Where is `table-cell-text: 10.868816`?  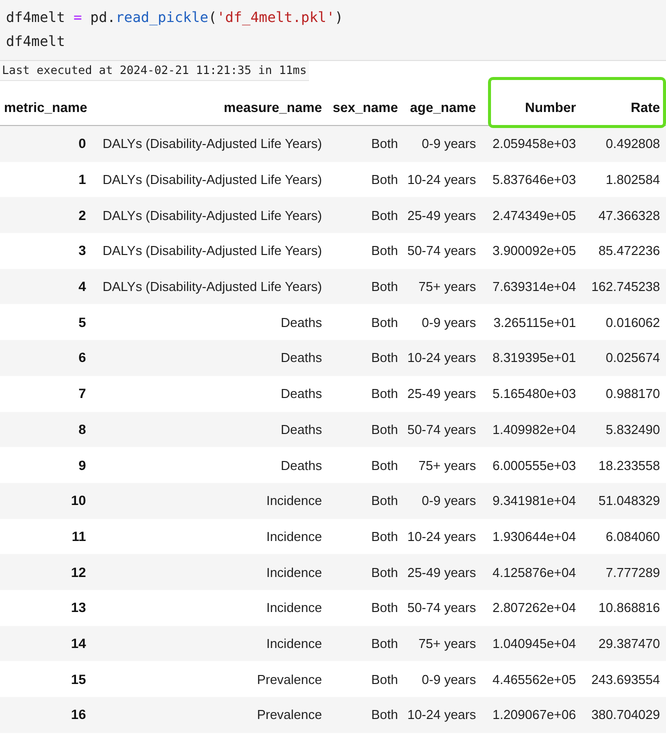 table-cell-text: 10.868816 is located at coordinates (629, 608).